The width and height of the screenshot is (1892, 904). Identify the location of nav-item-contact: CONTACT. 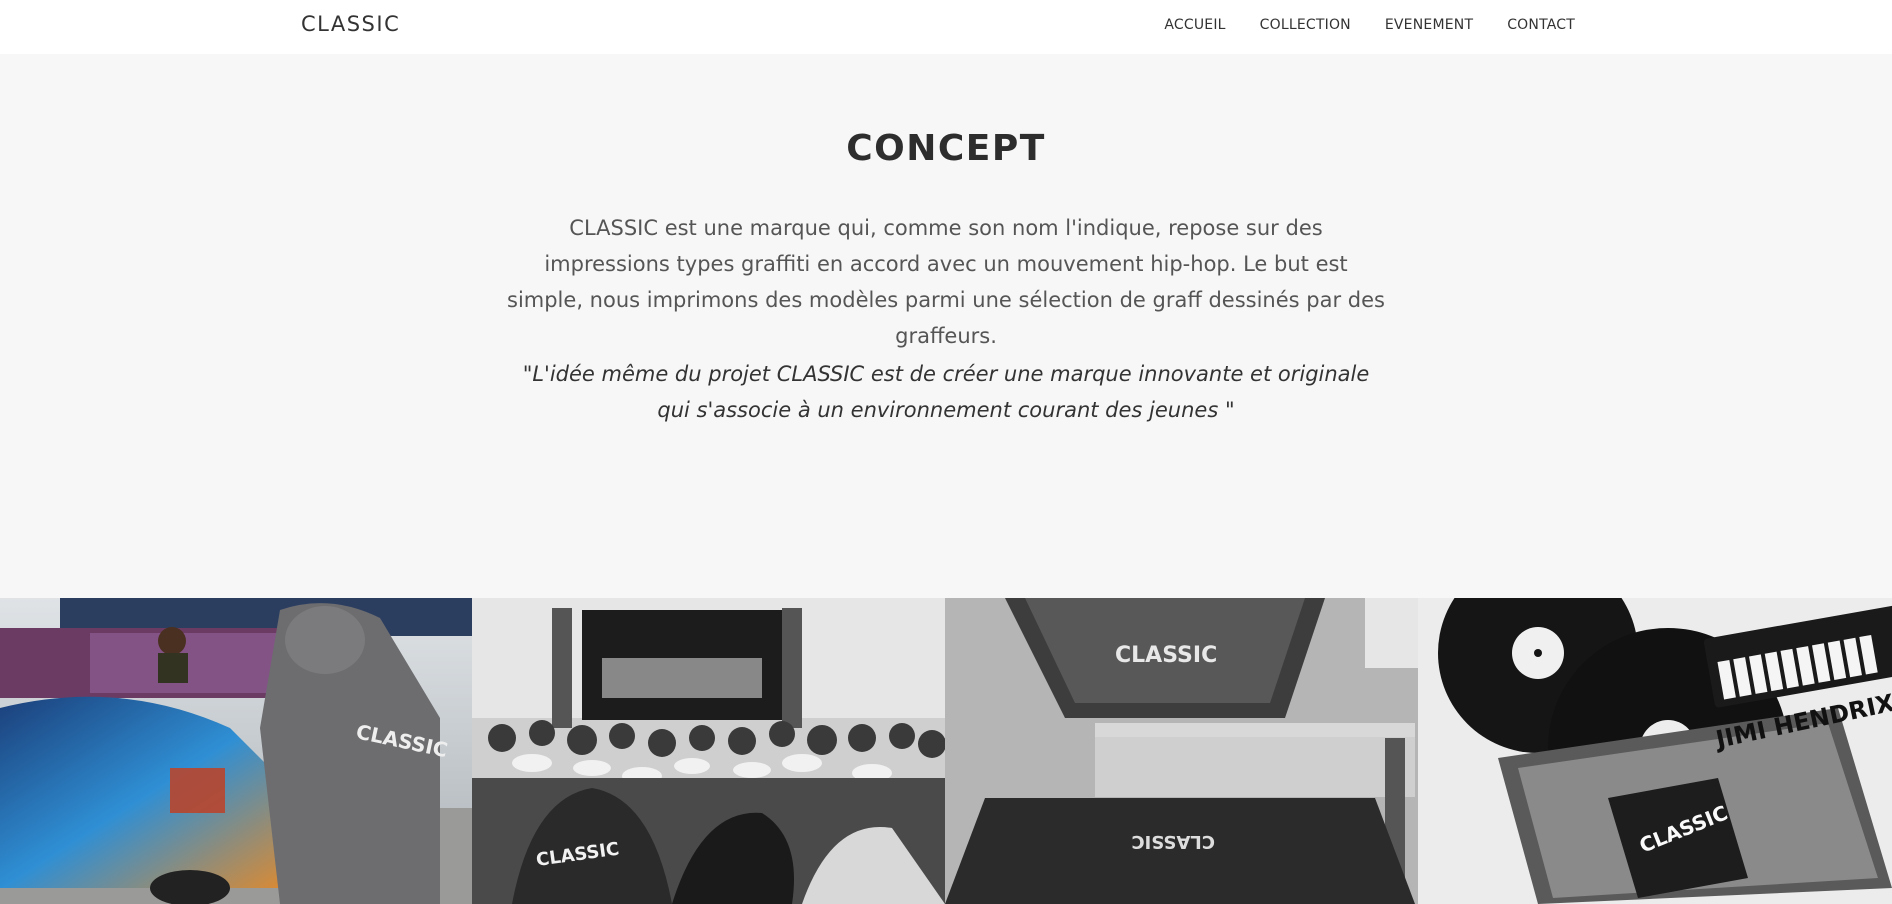
(1541, 24).